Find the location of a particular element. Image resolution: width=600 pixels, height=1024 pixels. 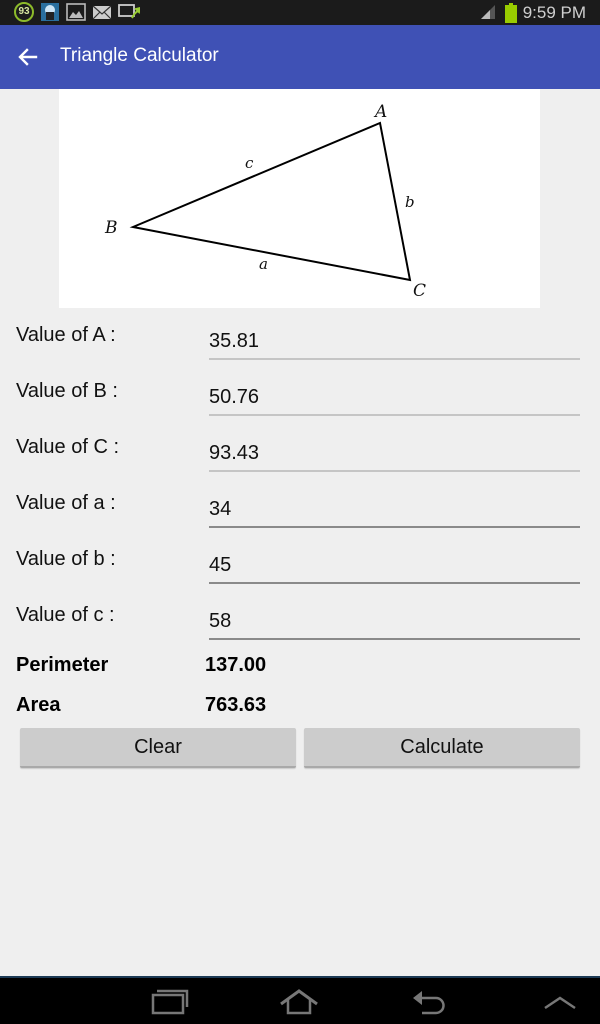

notification-icons: 93 is located at coordinates (78, 12).